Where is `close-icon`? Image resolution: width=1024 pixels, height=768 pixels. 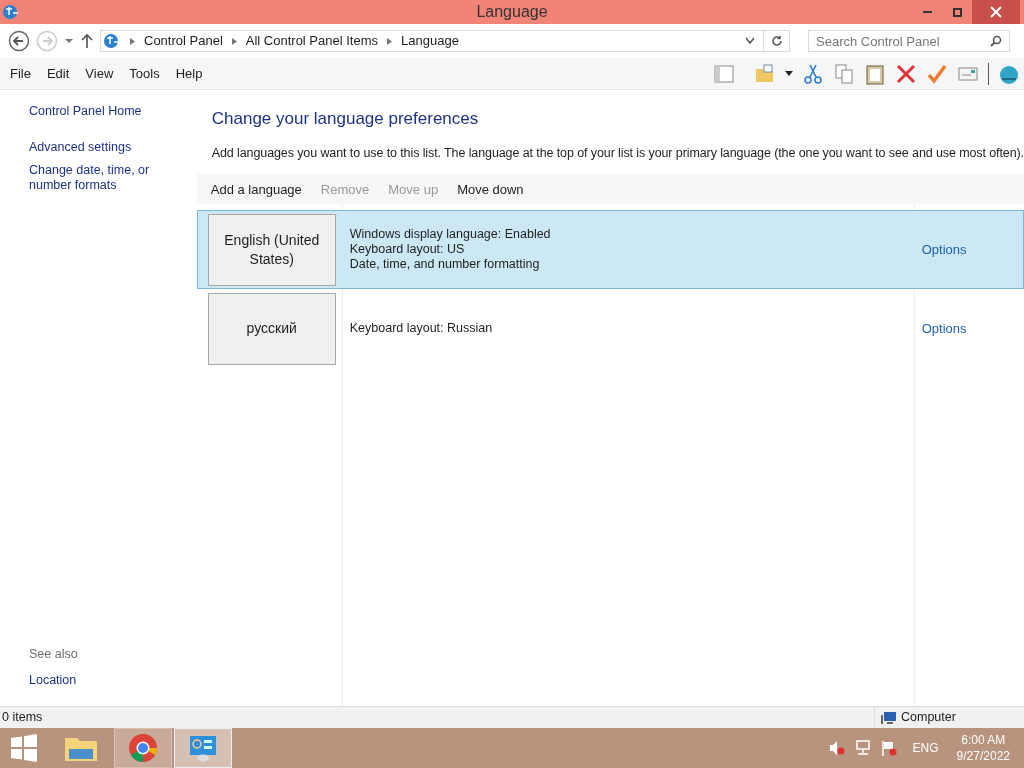
close-icon is located at coordinates (996, 12).